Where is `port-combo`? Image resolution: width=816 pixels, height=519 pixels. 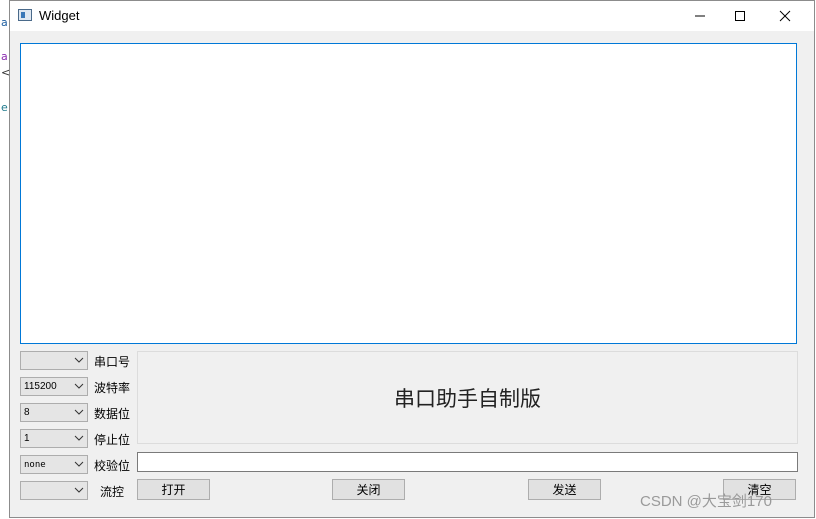 port-combo is located at coordinates (54, 360).